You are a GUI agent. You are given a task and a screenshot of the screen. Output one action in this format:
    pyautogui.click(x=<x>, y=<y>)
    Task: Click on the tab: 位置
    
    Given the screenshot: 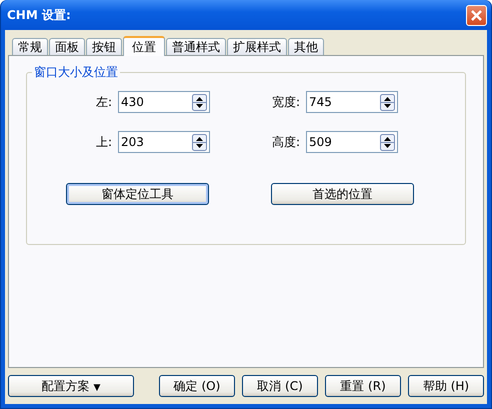 What is the action you would take?
    pyautogui.click(x=144, y=46)
    